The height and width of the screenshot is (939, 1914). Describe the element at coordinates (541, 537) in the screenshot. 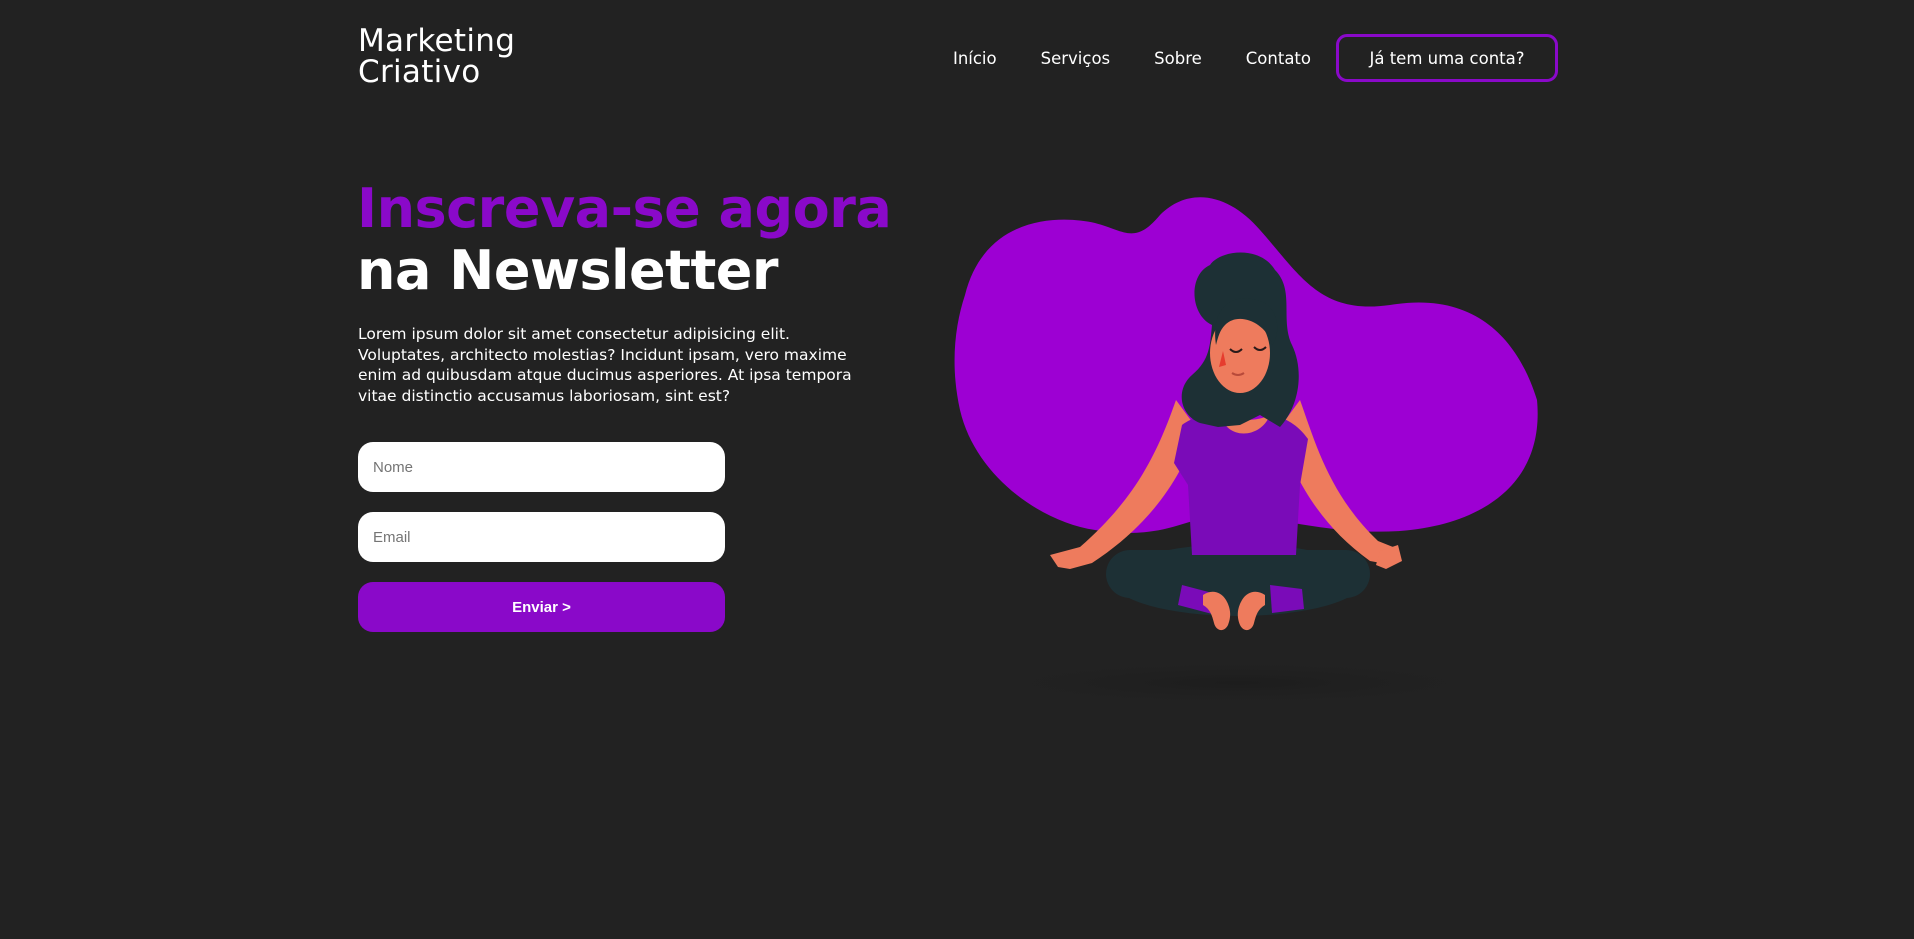

I see `email-input` at that location.